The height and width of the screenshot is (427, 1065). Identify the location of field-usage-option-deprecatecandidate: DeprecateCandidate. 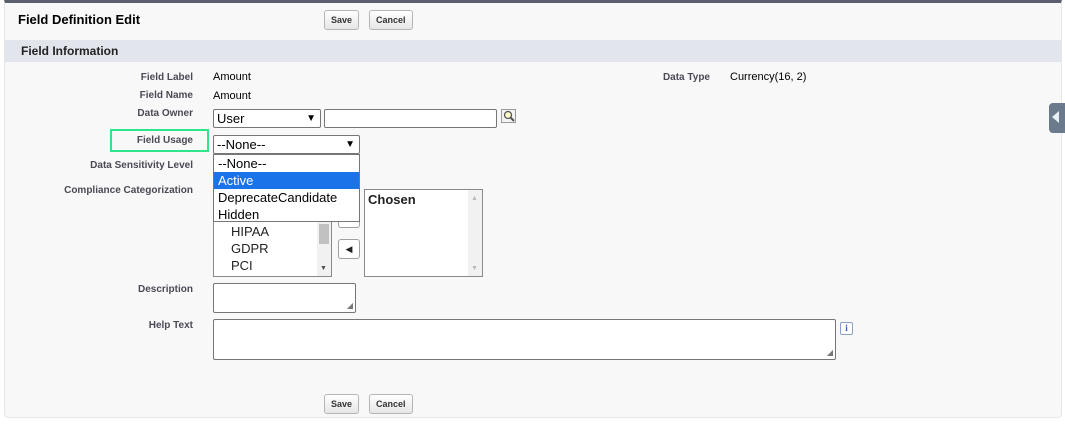
(286, 197).